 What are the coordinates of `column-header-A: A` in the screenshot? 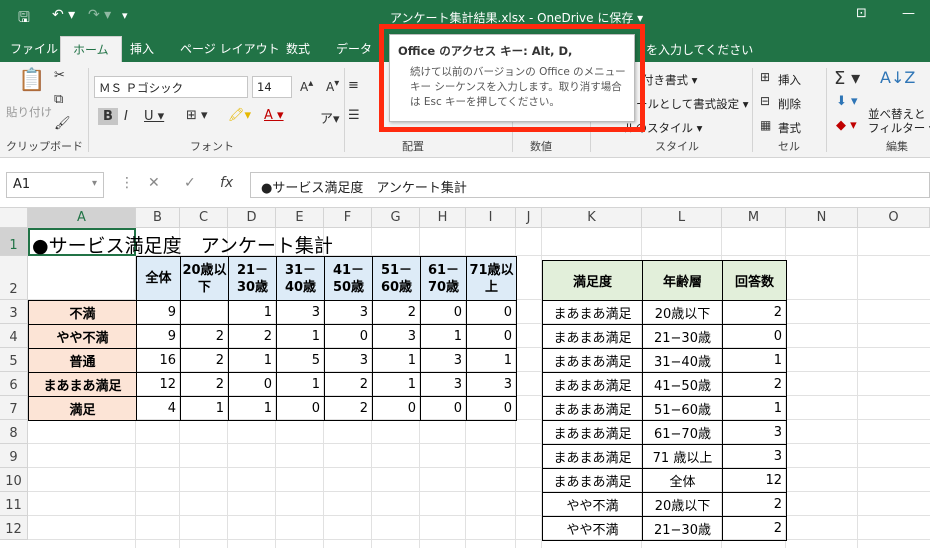 It's located at (82, 218).